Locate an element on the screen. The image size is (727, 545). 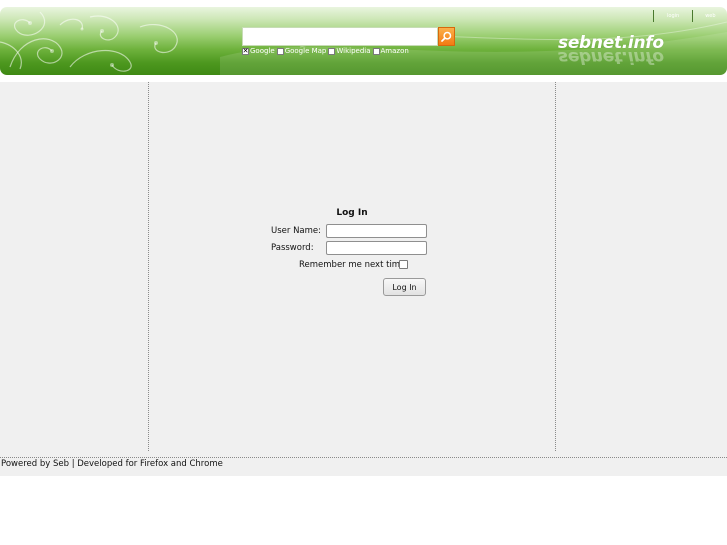
engine-label: Amazon is located at coordinates (394, 51).